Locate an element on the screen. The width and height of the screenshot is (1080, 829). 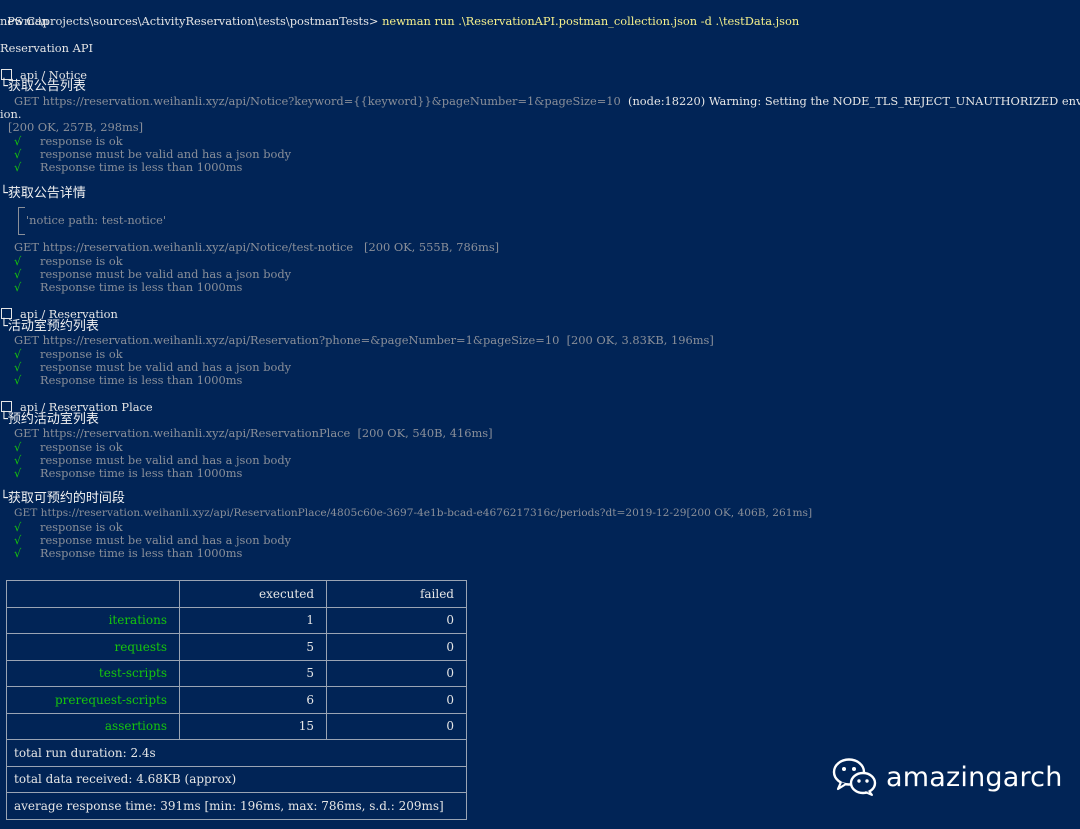
console-log: 'notice path: test-notice' is located at coordinates (96, 220).